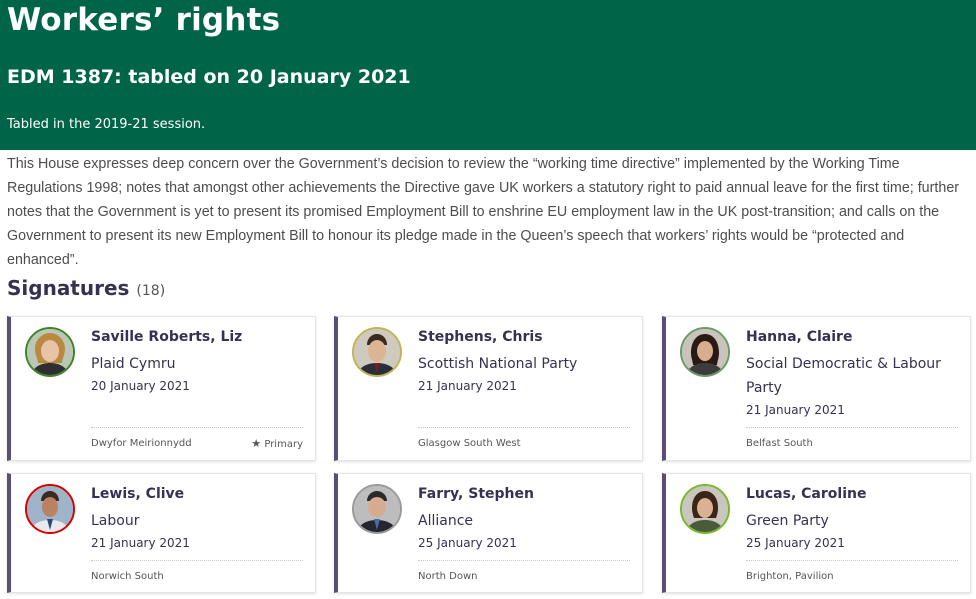 The image size is (976, 599). Describe the element at coordinates (106, 124) in the screenshot. I see `session-text: Tabled in the 2019-21 session.` at that location.